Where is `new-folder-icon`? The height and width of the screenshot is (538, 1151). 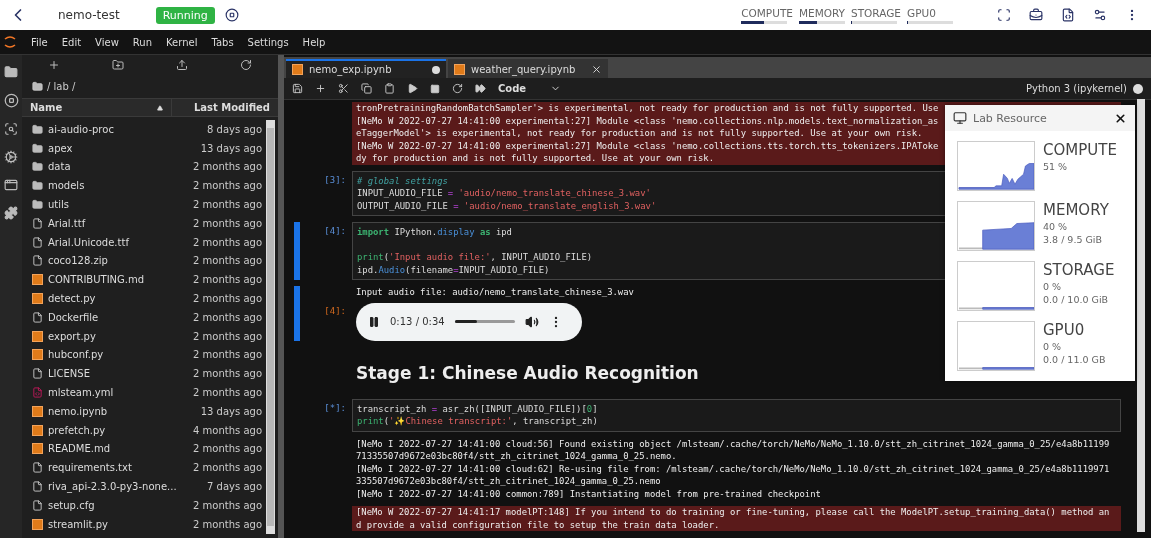 new-folder-icon is located at coordinates (118, 65).